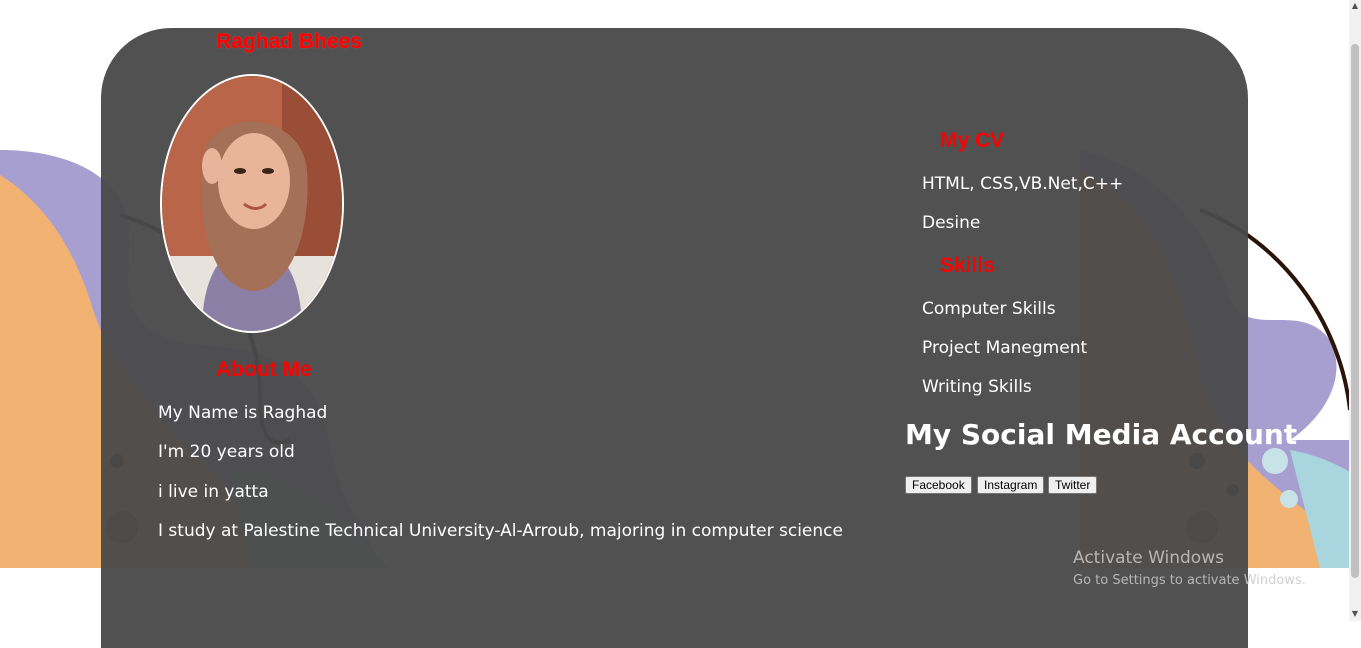 This screenshot has width=1361, height=648. I want to click on scroll-up-icon: ▲, so click(1355, 6).